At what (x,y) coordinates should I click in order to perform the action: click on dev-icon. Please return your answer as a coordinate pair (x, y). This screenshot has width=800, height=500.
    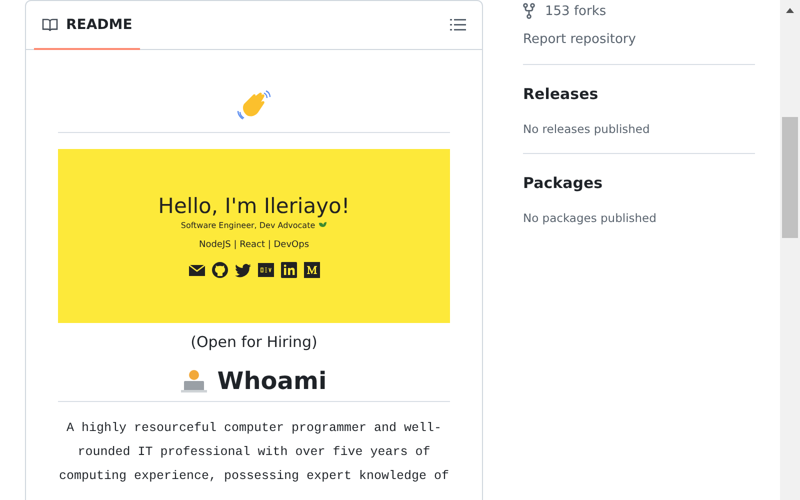
    Looking at the image, I should click on (266, 270).